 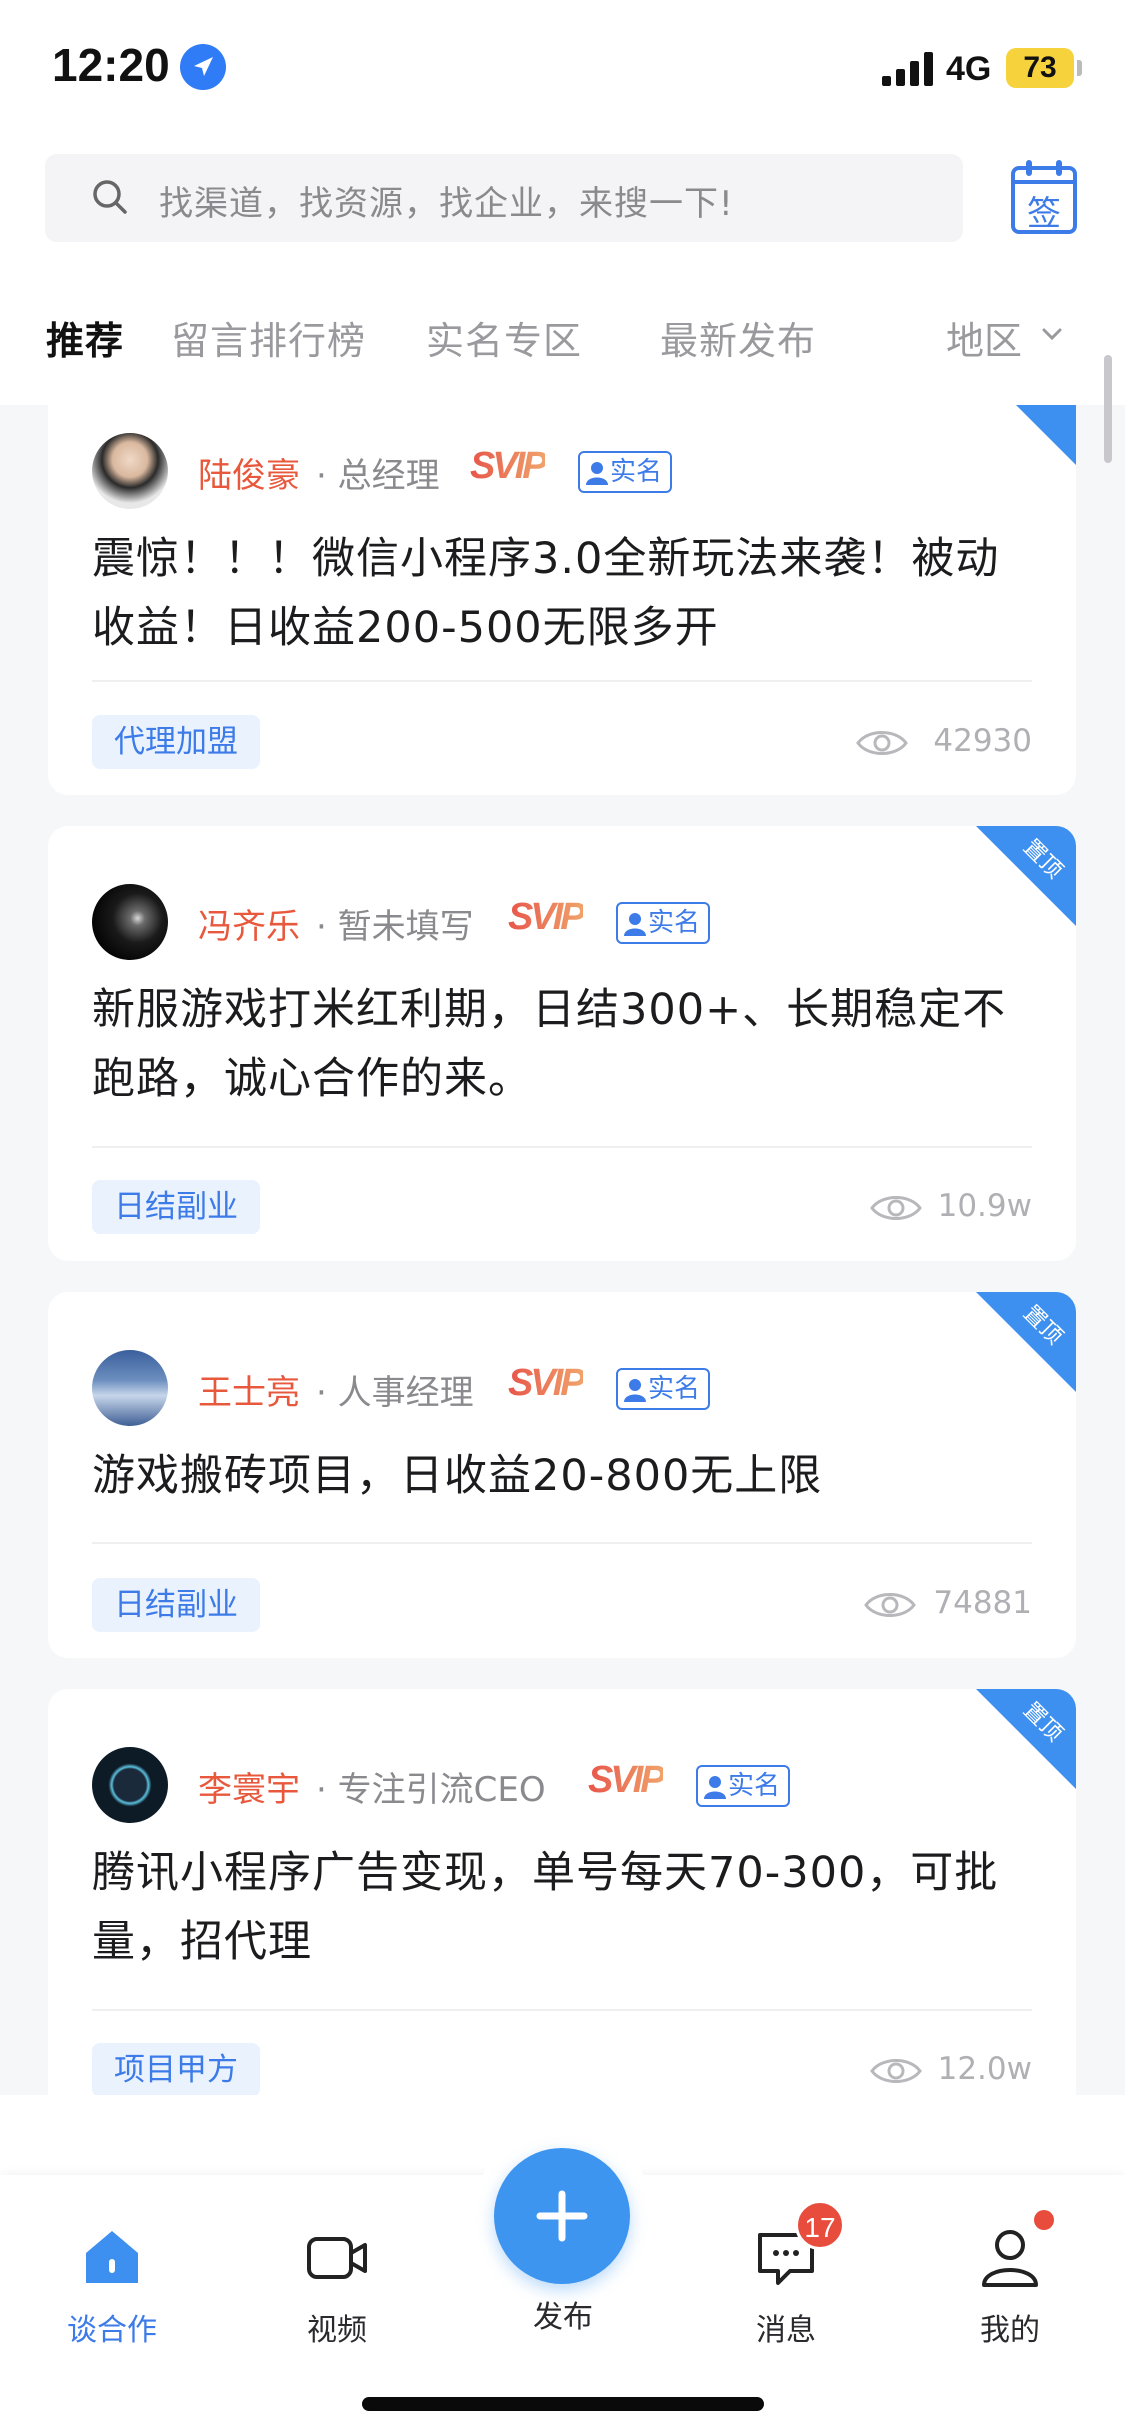 I want to click on publish-button, so click(x=562, y=2216).